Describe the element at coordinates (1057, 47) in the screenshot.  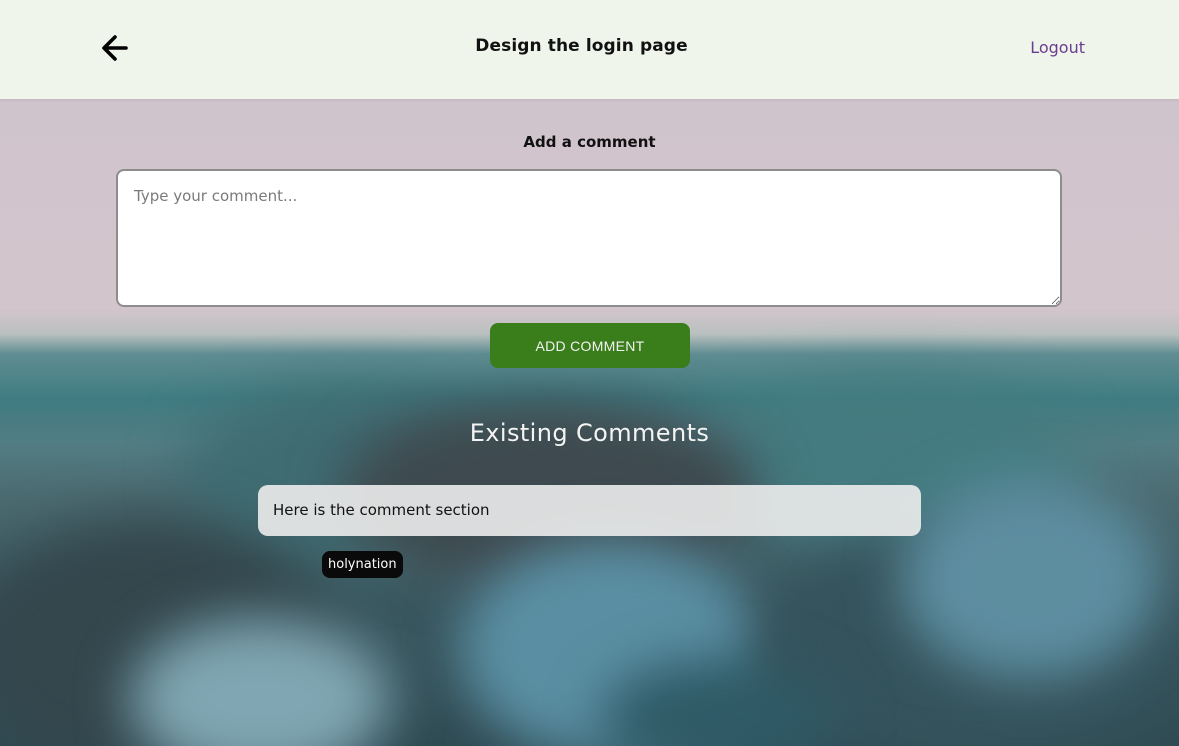
I see `logout-link: Logout` at that location.